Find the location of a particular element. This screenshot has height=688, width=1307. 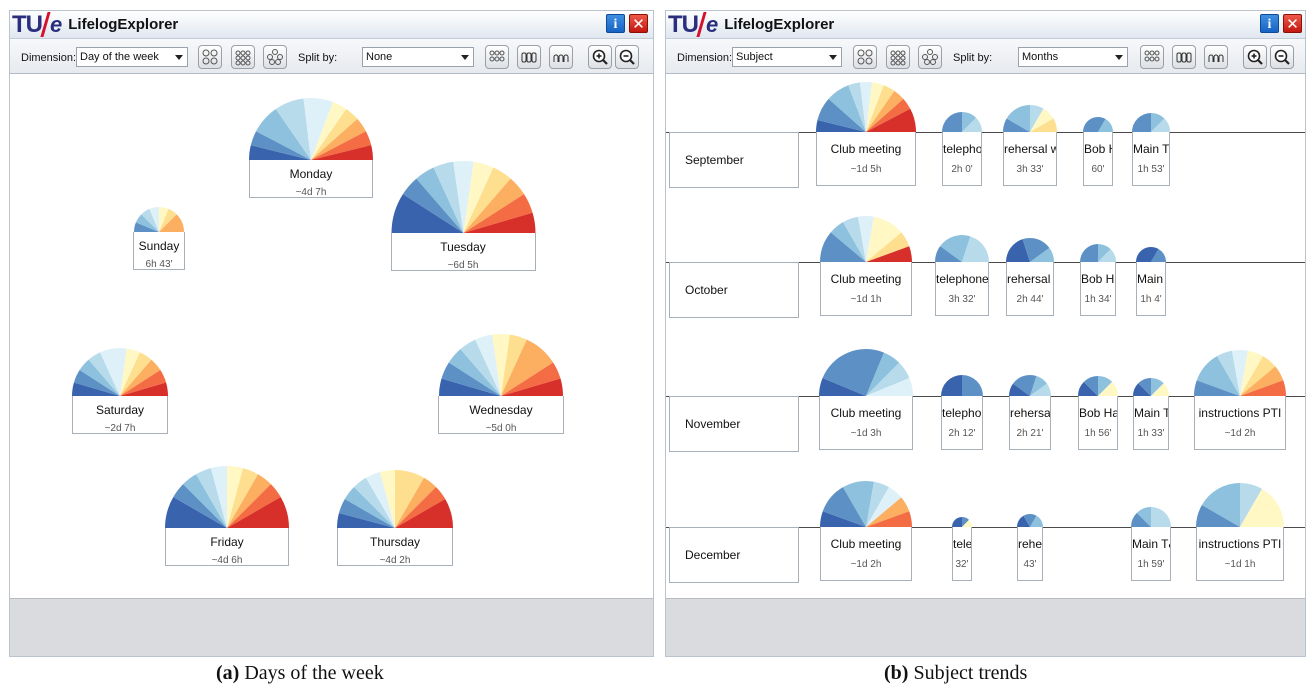

glyph-card: Saturday ~2d 7h is located at coordinates (120, 415).